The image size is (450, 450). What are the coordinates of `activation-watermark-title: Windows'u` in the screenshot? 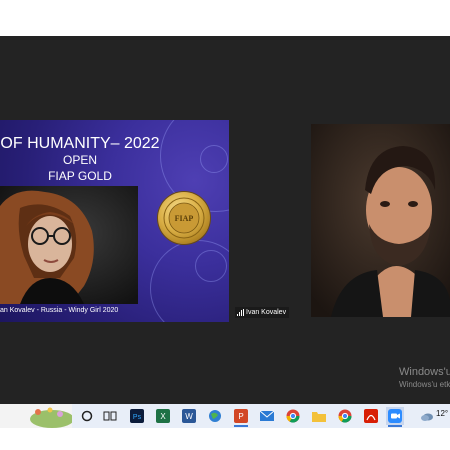 It's located at (424, 372).